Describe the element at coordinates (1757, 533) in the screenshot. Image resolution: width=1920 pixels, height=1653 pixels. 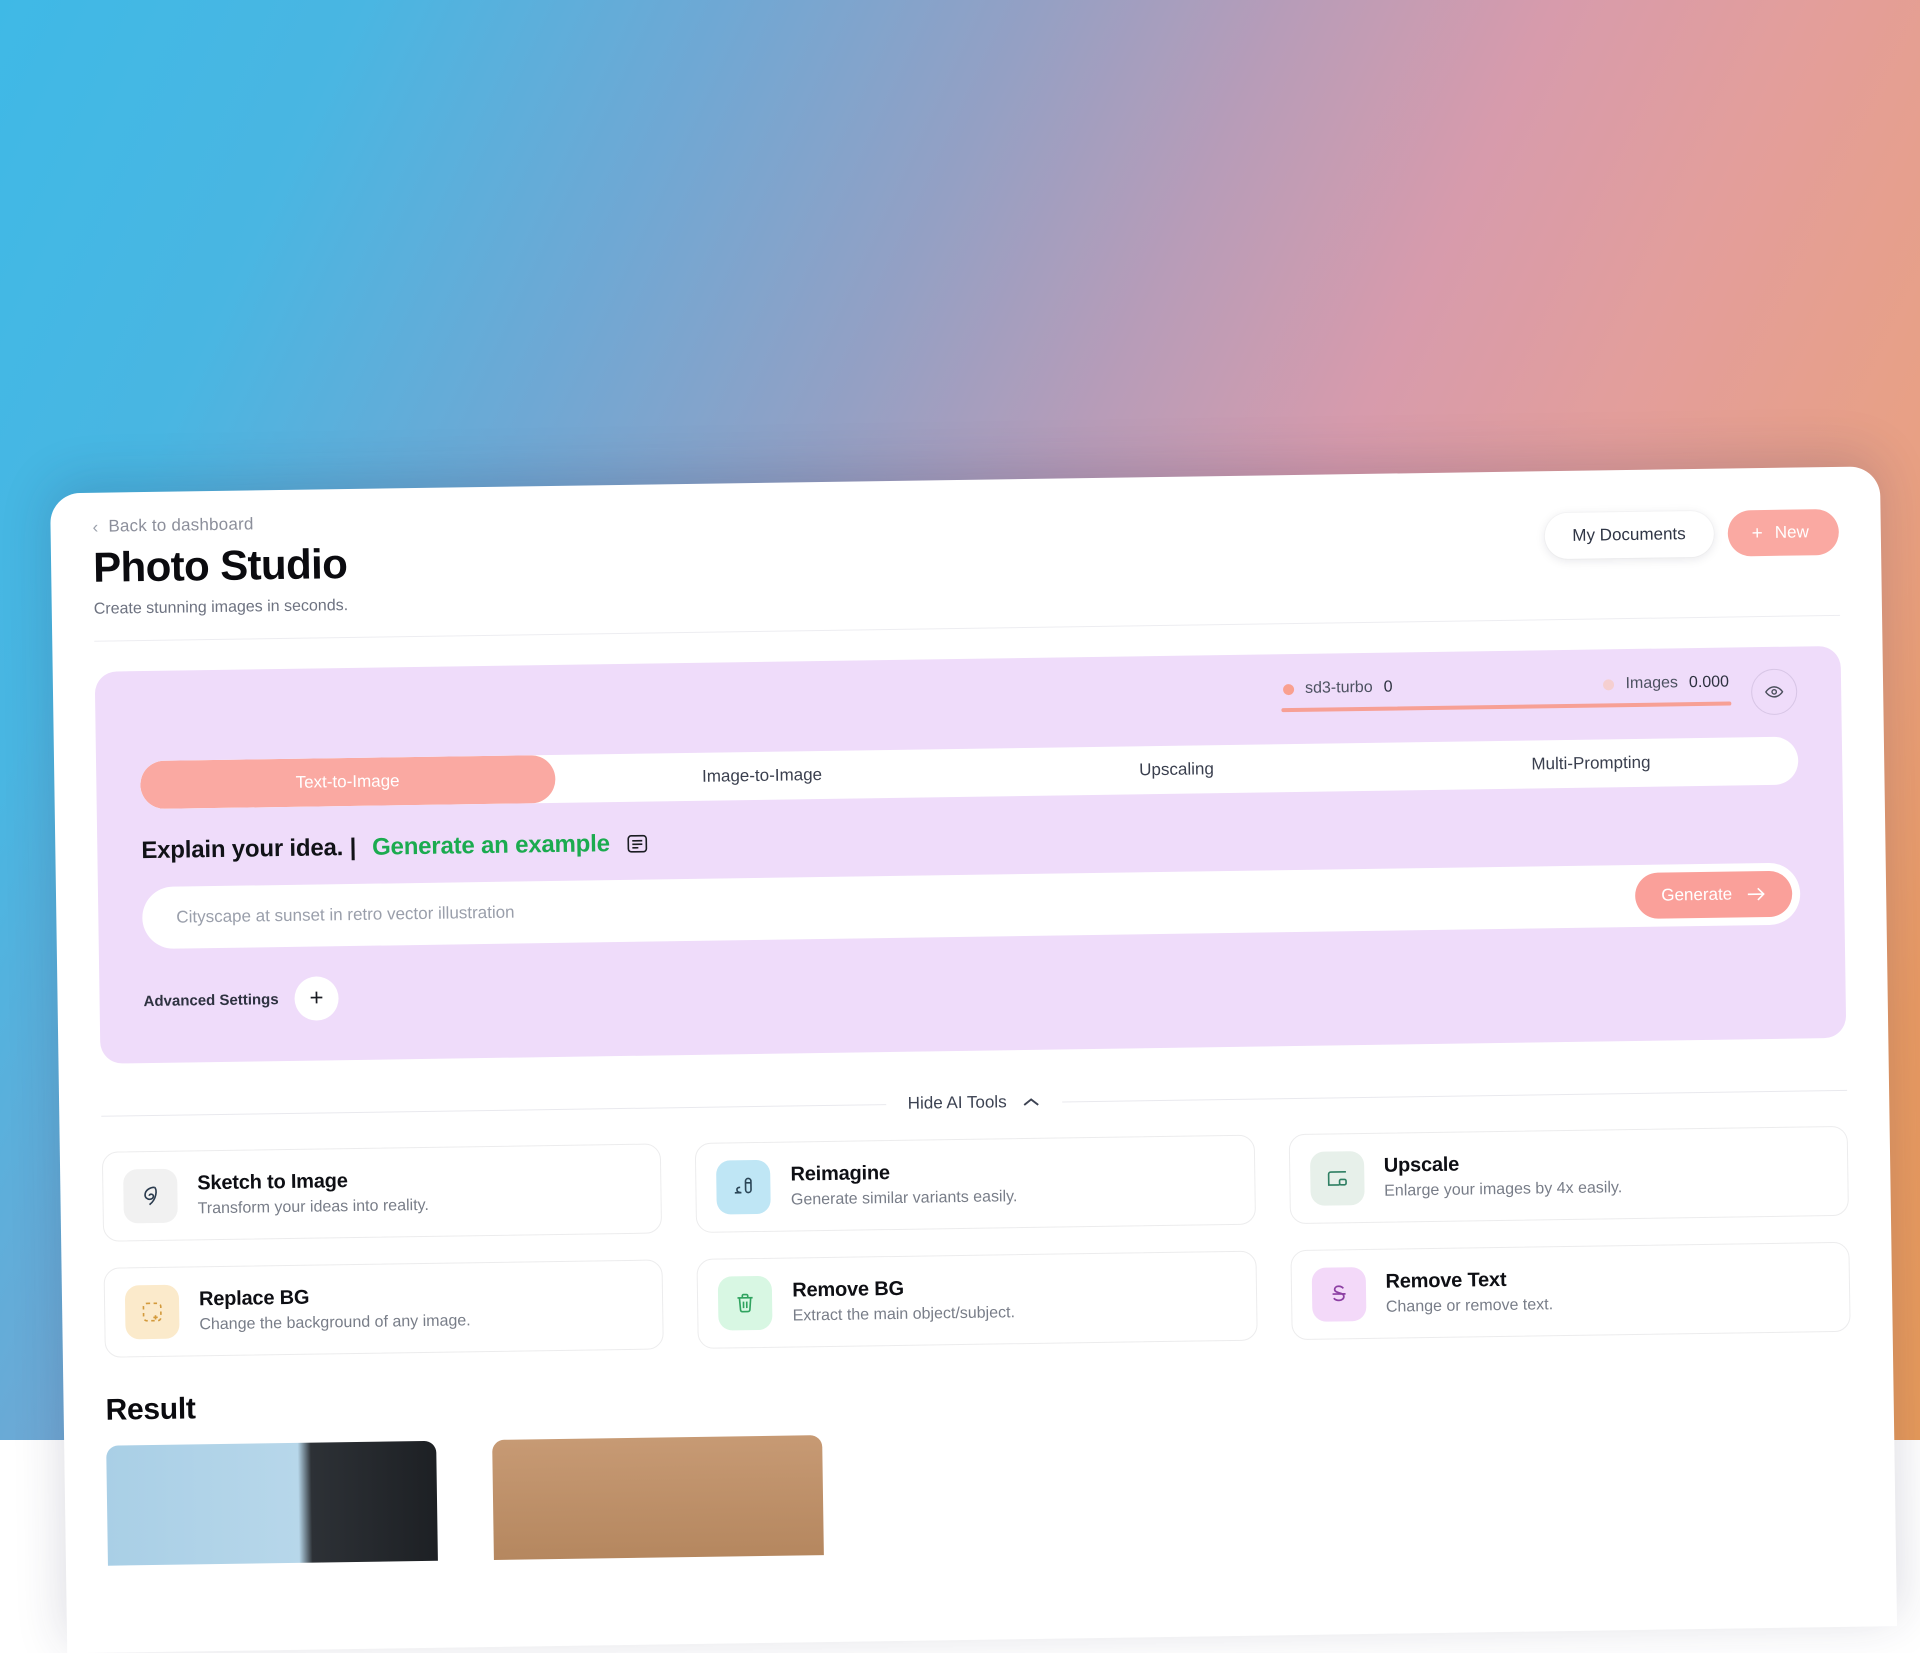
I see `plus-icon: +` at that location.